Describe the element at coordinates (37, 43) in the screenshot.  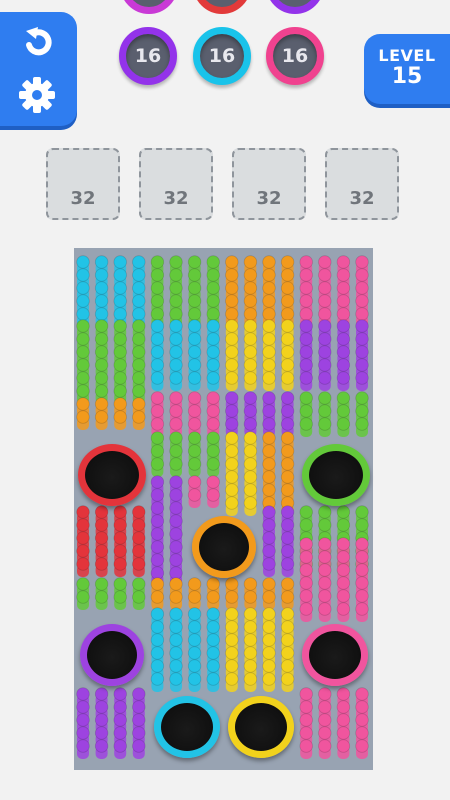
I see `undo-button` at that location.